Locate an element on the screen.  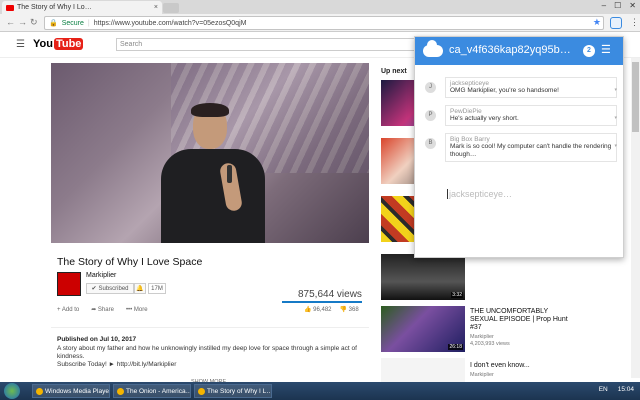
guide-menu-icon: ☰ is located at coordinates (20, 44).